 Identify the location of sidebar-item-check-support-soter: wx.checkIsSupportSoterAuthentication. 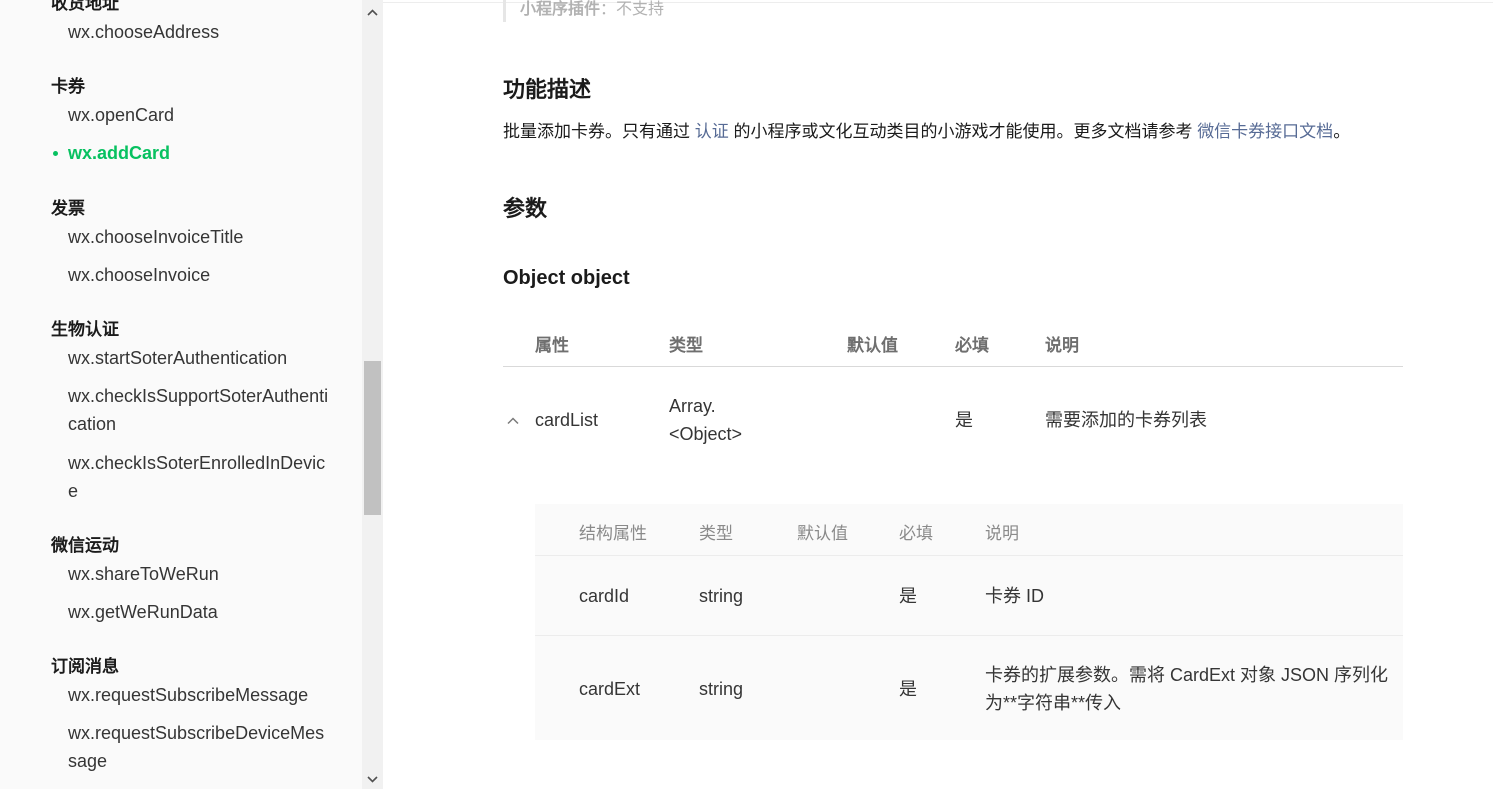
(199, 410).